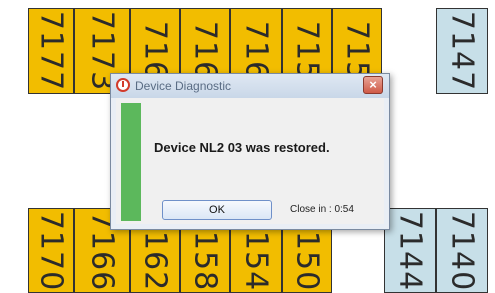 The image size is (495, 293). I want to click on tile-7144: 7144, so click(410, 250).